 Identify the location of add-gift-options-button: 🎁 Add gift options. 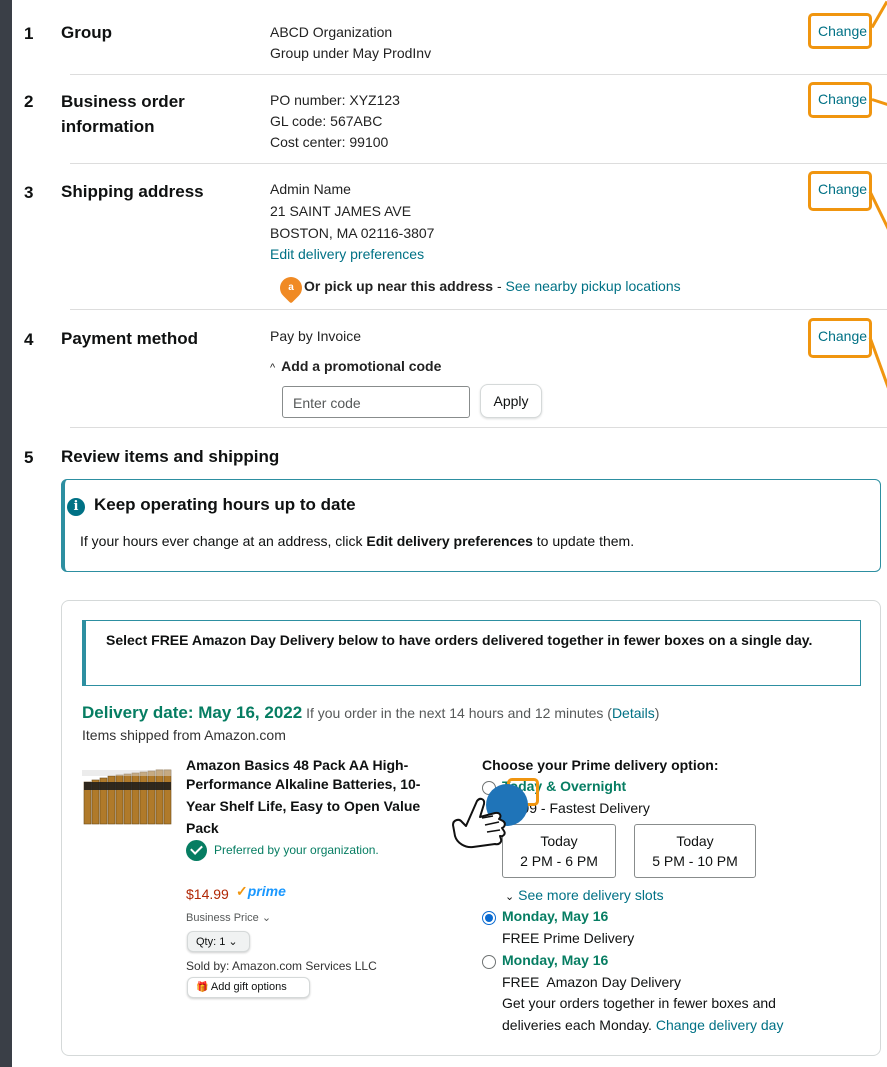
(248, 987).